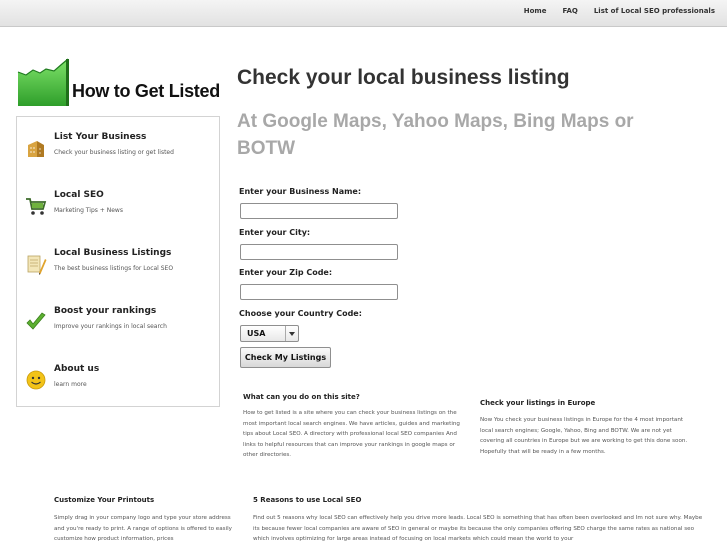 The width and height of the screenshot is (727, 545). Describe the element at coordinates (43, 82) in the screenshot. I see `growth-chart-icon` at that location.